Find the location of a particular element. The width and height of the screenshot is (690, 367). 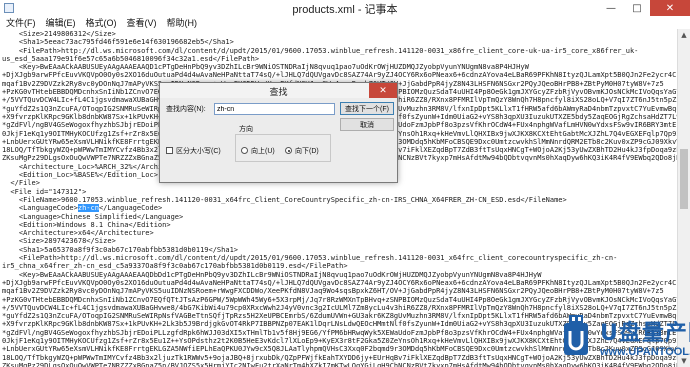

window-title: products.xml - 记事本 is located at coordinates (345, 10).